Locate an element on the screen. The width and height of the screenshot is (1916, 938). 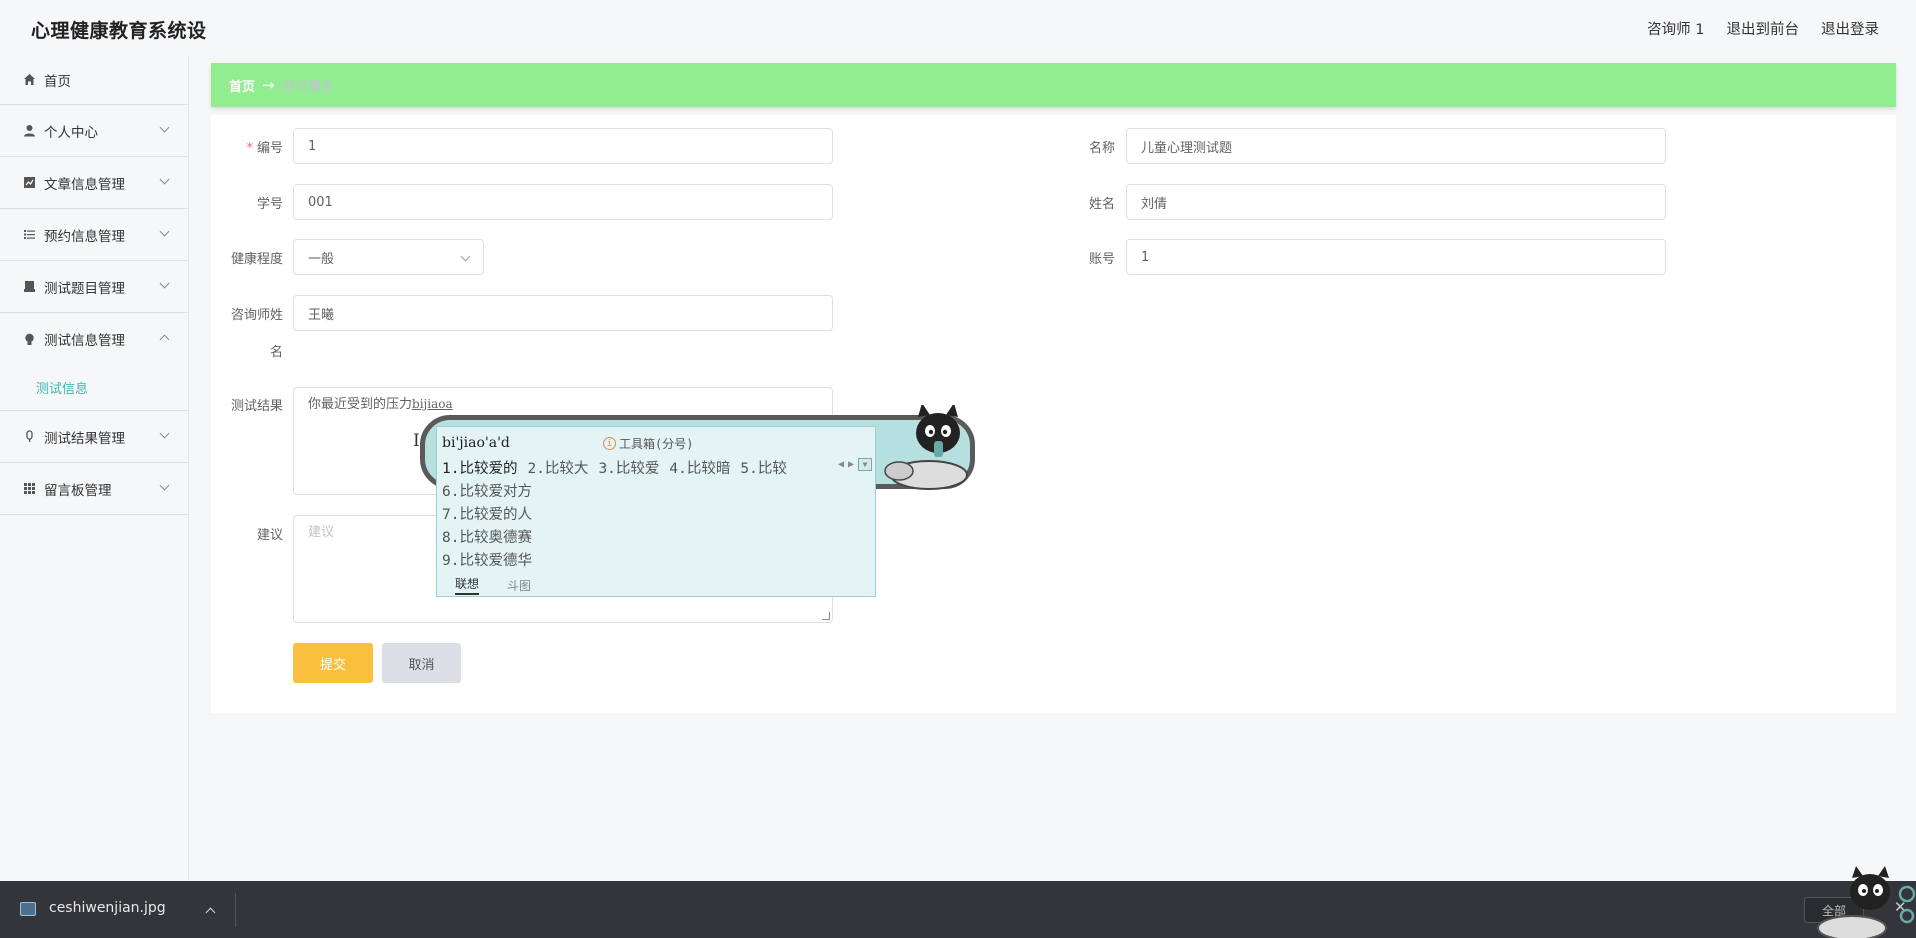
ime-composition: bi'jiao'a'd is located at coordinates (476, 443).